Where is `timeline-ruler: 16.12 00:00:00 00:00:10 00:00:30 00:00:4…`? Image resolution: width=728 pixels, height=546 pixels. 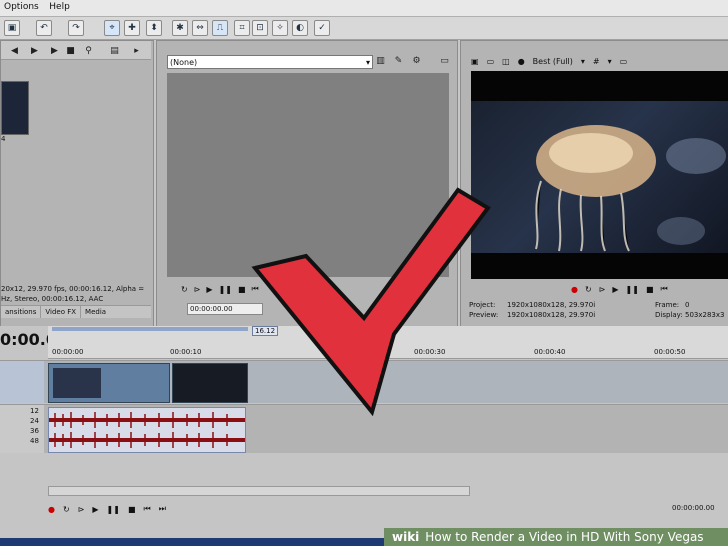
timeline-ruler: 16.12 00:00:00 00:00:10 00:00:30 00:00:4… is located at coordinates (388, 342).